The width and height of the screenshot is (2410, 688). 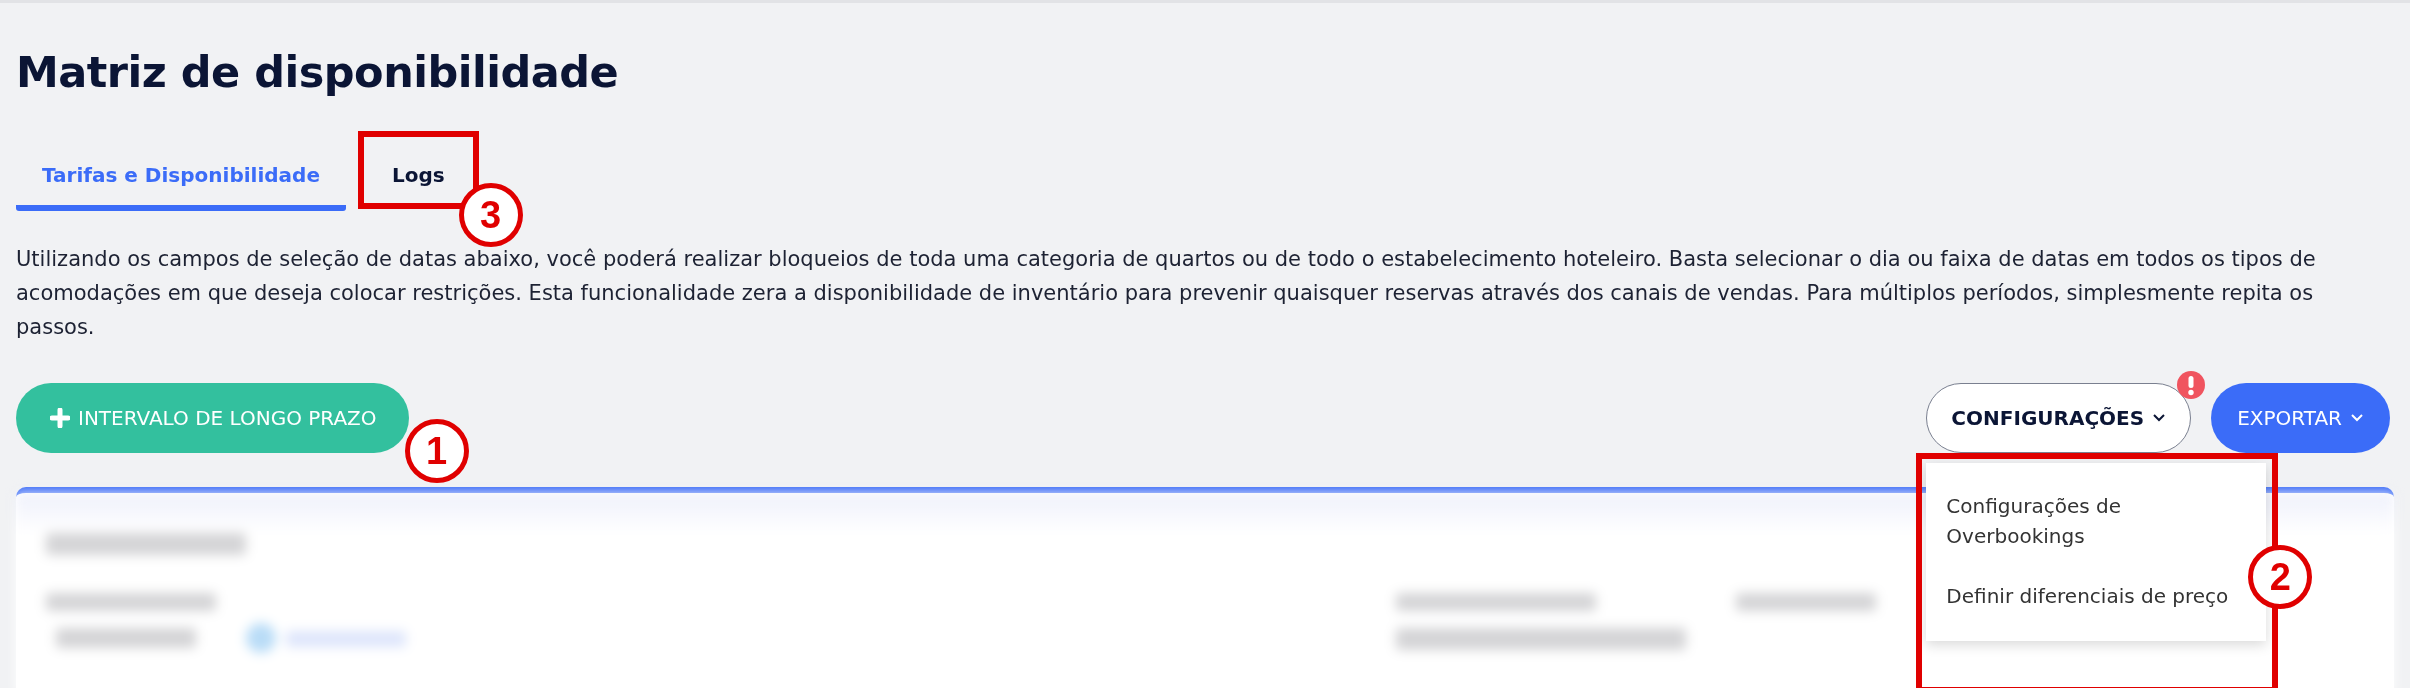 What do you see at coordinates (2096, 596) in the screenshot?
I see `menu-item: Definir diferenciais de preço` at bounding box center [2096, 596].